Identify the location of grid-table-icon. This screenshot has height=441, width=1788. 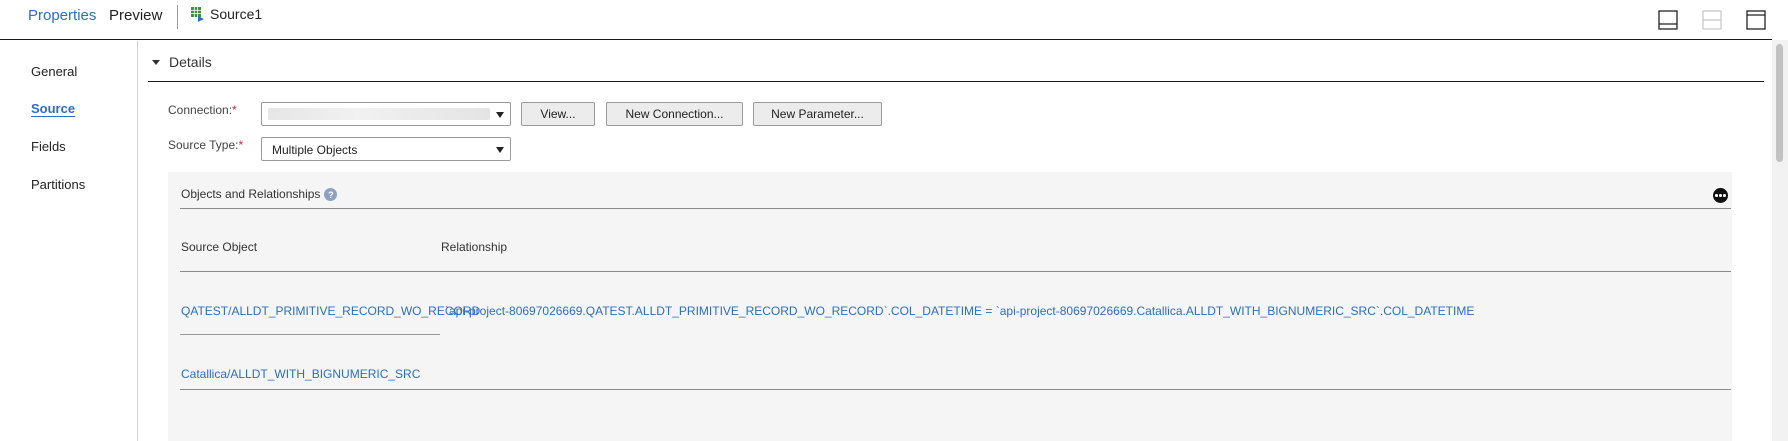
(197, 14).